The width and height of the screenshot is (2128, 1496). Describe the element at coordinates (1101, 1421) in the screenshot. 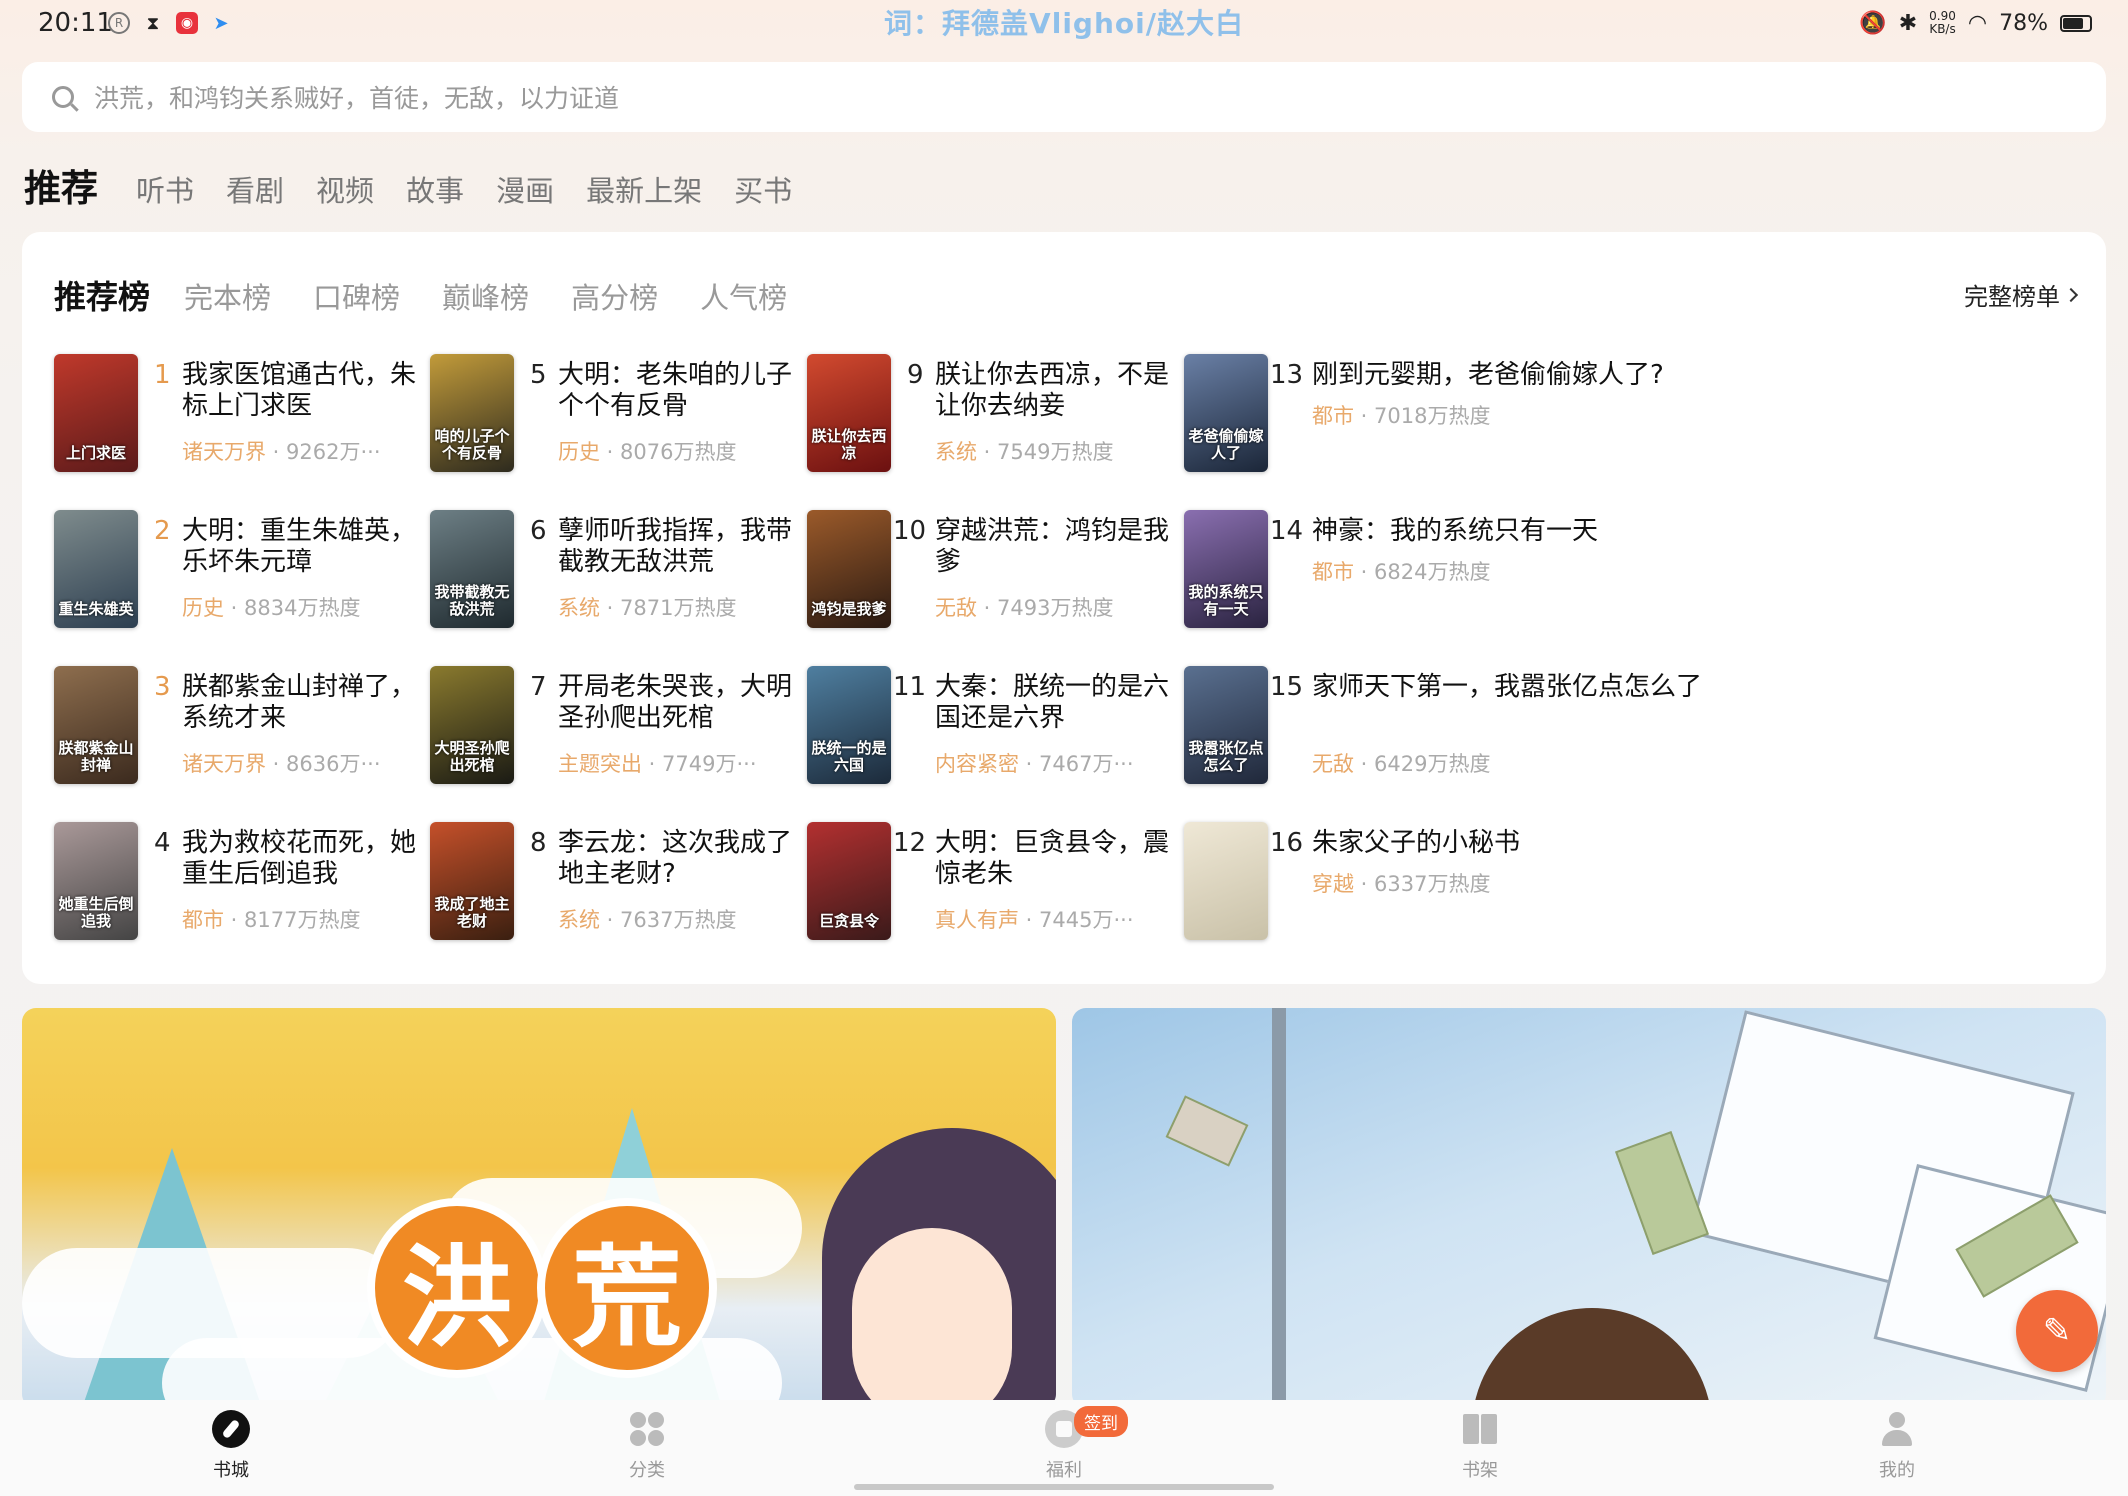

I see `checkin-badge: 签到` at that location.